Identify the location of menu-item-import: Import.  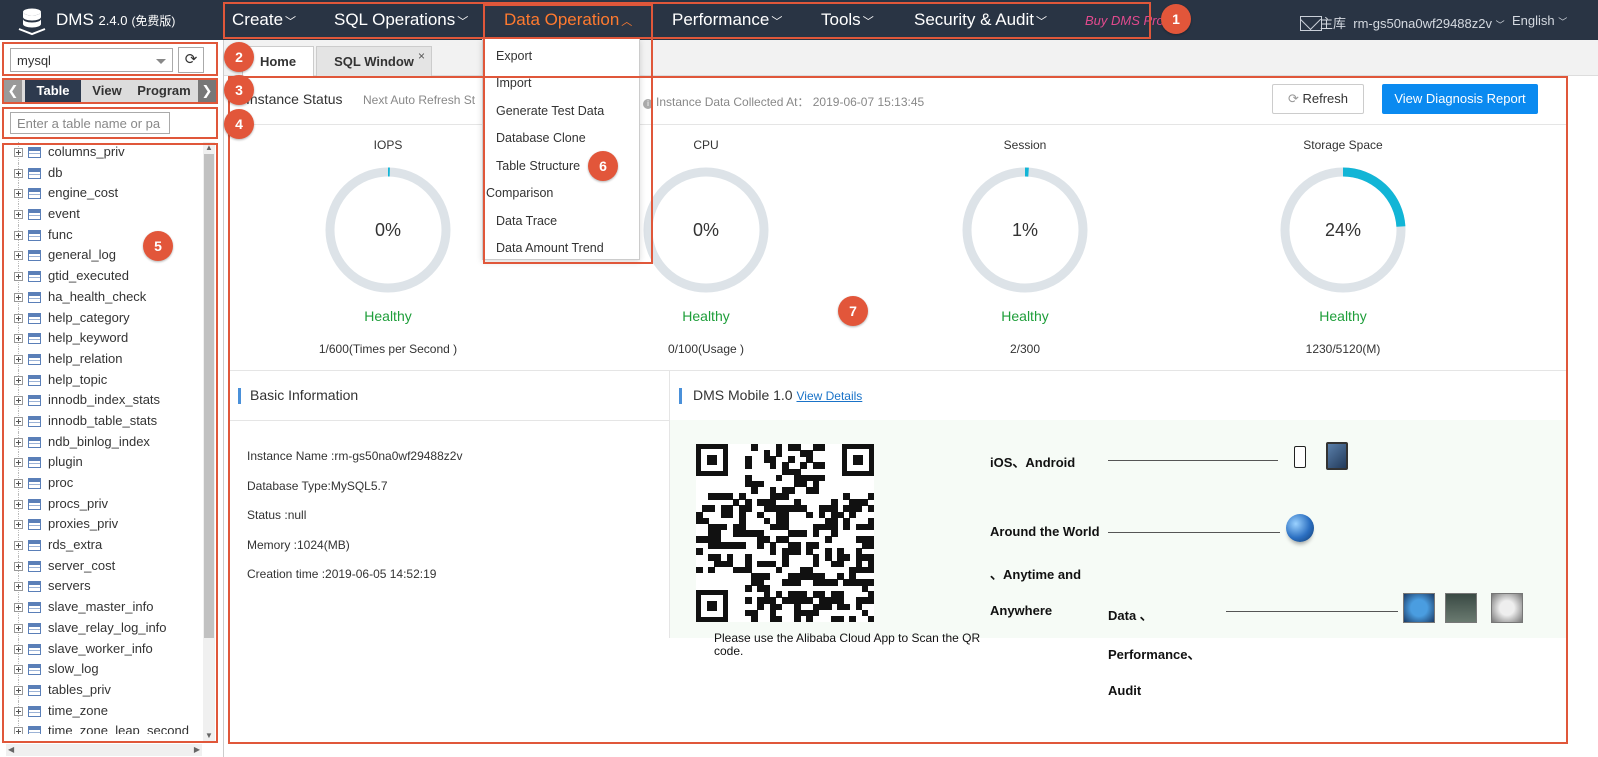
(513, 83).